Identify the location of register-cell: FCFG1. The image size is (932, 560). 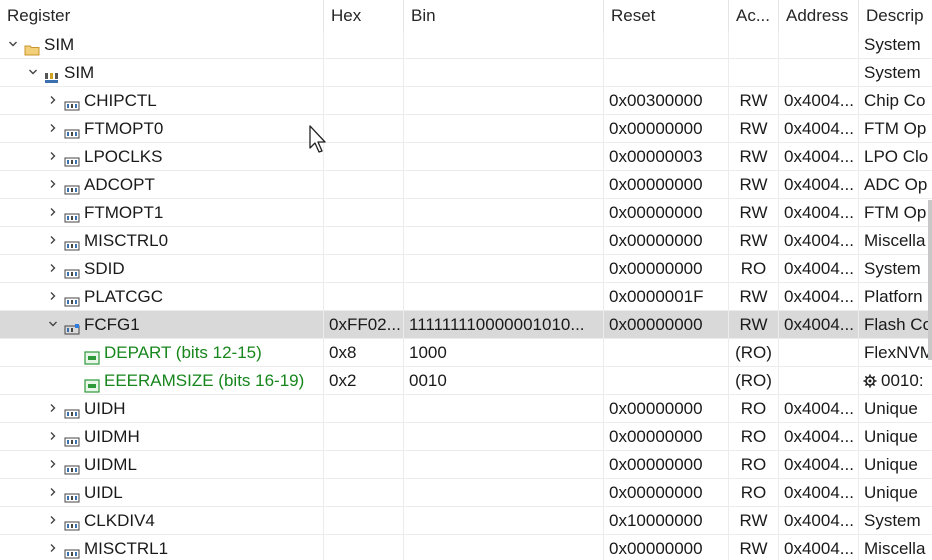
(162, 325).